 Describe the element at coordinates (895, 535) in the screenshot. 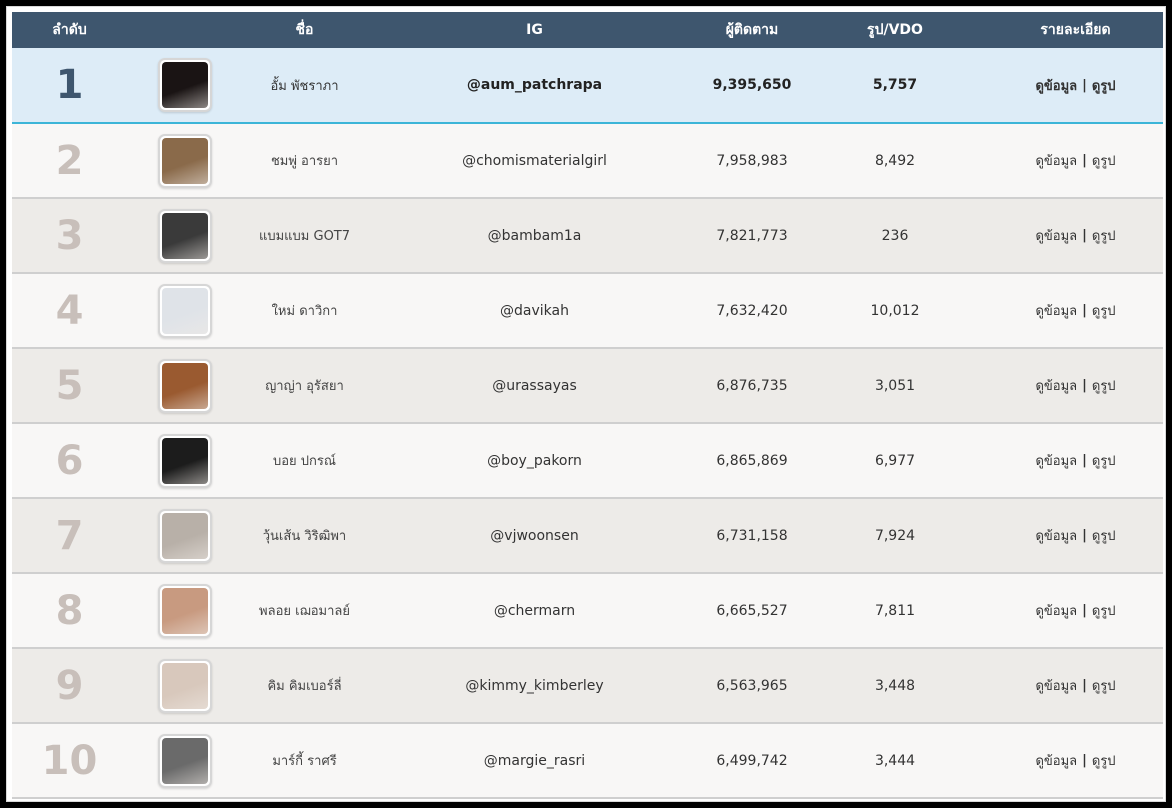

I see `posts-count: 7,924` at that location.